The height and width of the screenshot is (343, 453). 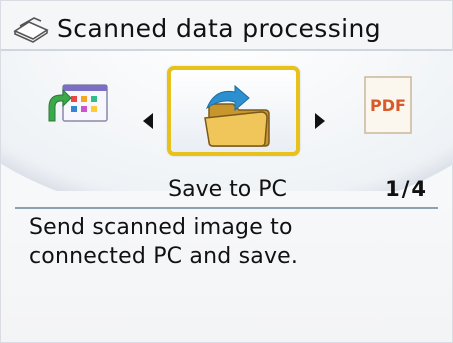 I want to click on description-line-1: Send scanned image to, so click(x=161, y=227).